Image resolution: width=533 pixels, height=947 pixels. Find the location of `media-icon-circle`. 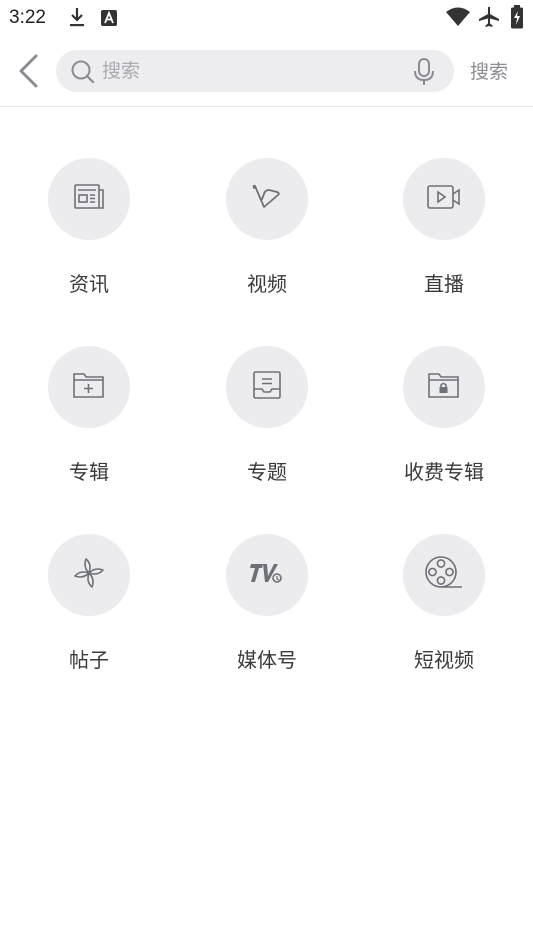

media-icon-circle is located at coordinates (267, 575).